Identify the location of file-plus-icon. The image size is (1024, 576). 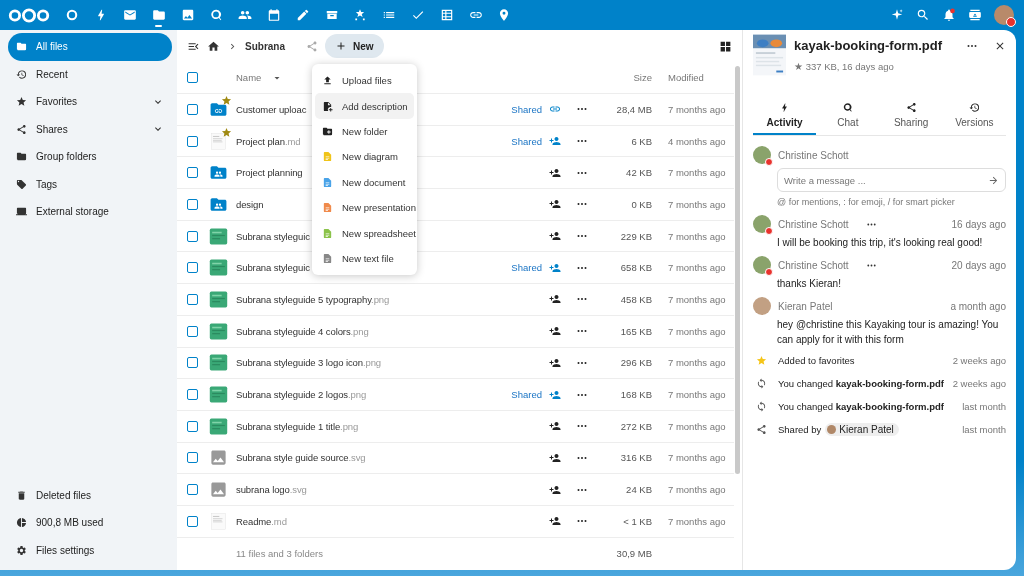
(327, 106).